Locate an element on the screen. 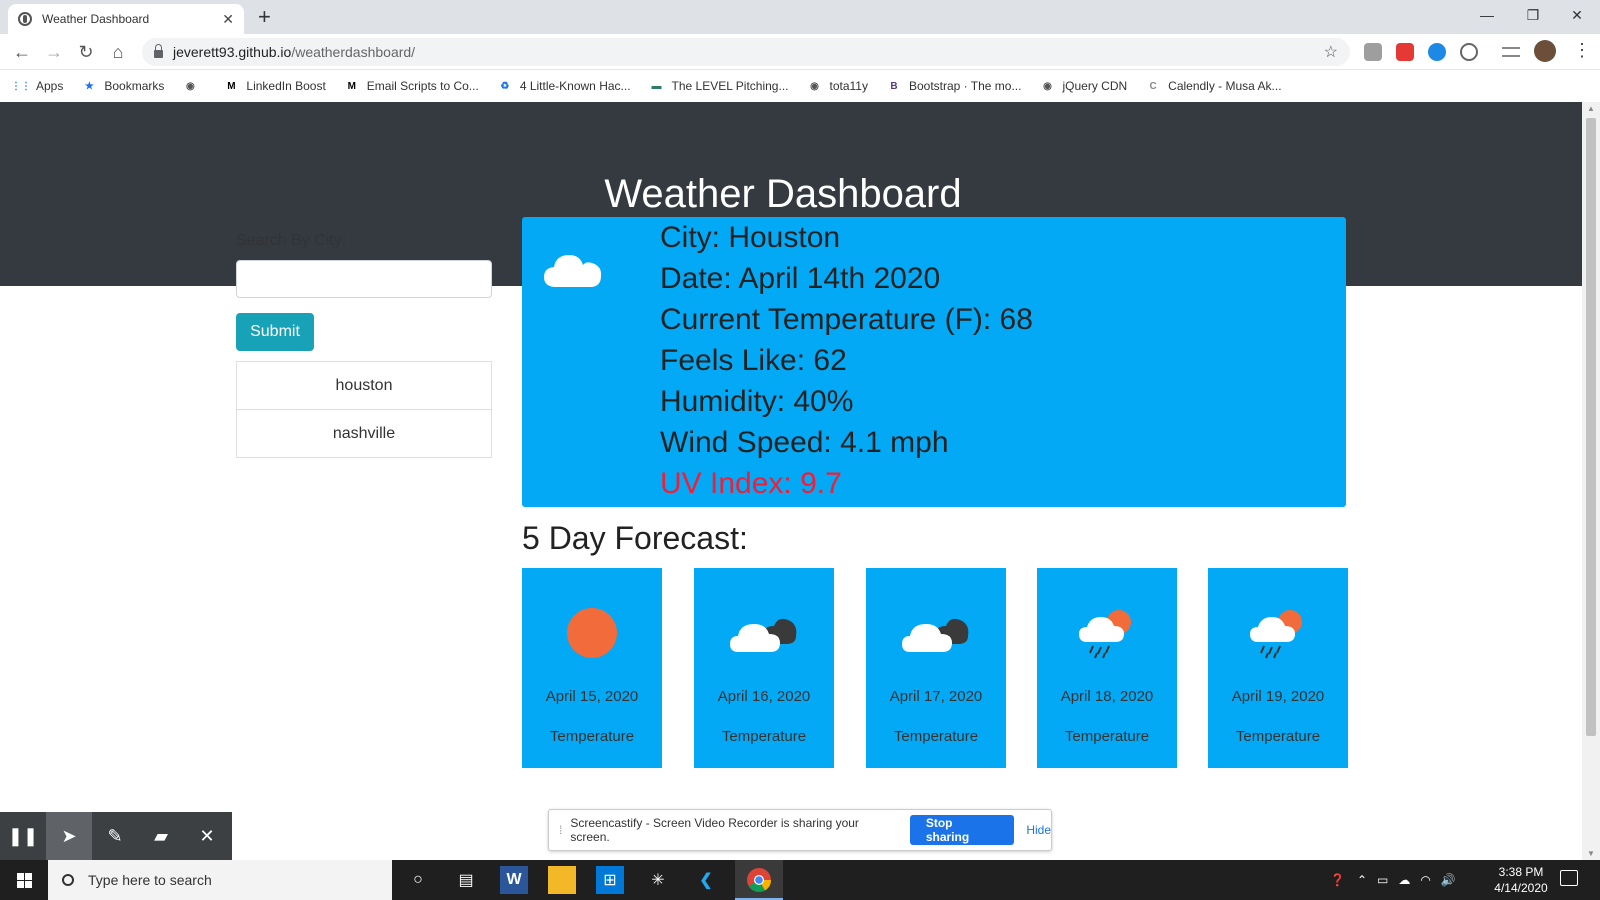 The image size is (1600, 900). bookmark-item: M LinkedIn Boost is located at coordinates (275, 86).